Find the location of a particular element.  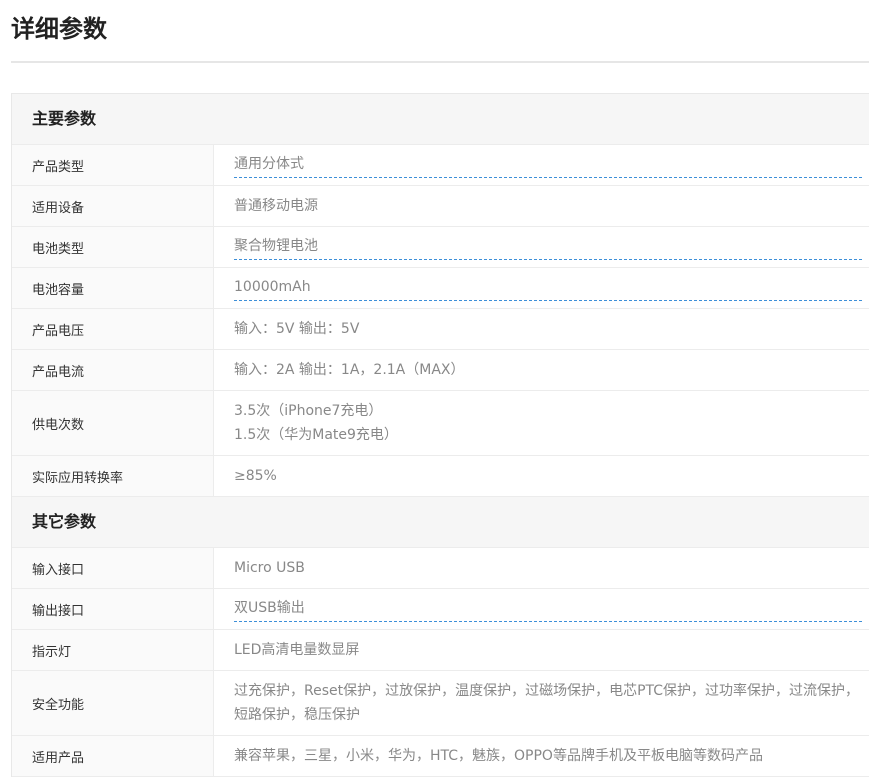

spec-row-efficiency: 实际应用转换率 ≥85% is located at coordinates (440, 476).